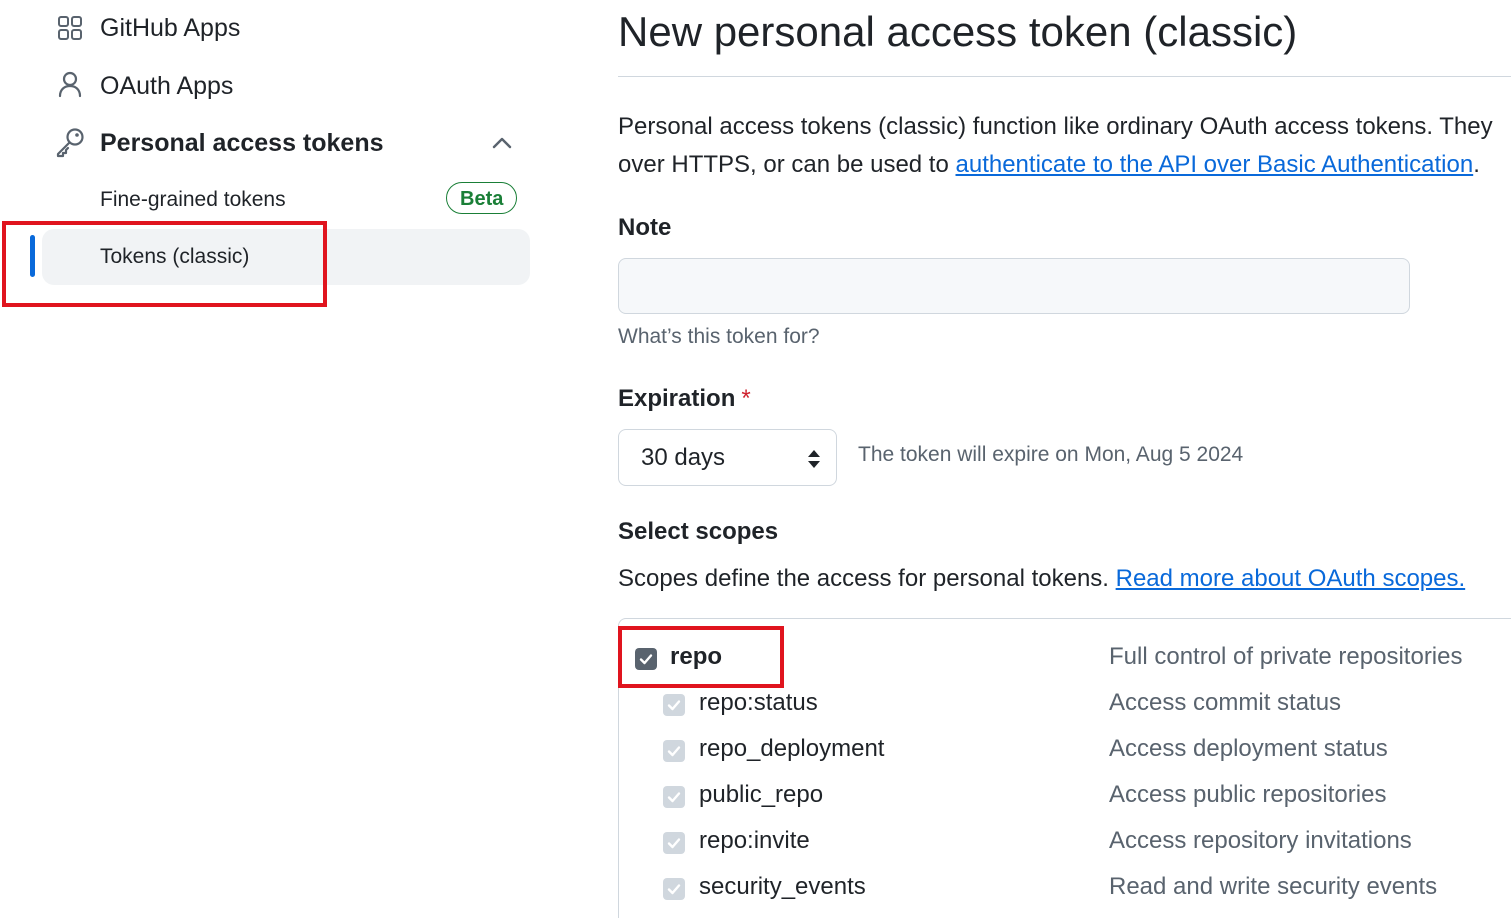  What do you see at coordinates (696, 656) in the screenshot?
I see `scope-name: repo` at bounding box center [696, 656].